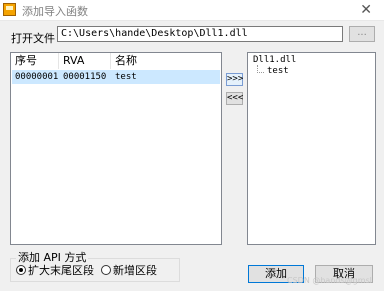 This screenshot has width=384, height=291. Describe the element at coordinates (135, 270) in the screenshot. I see `radio-label-new: 新增区段` at that location.